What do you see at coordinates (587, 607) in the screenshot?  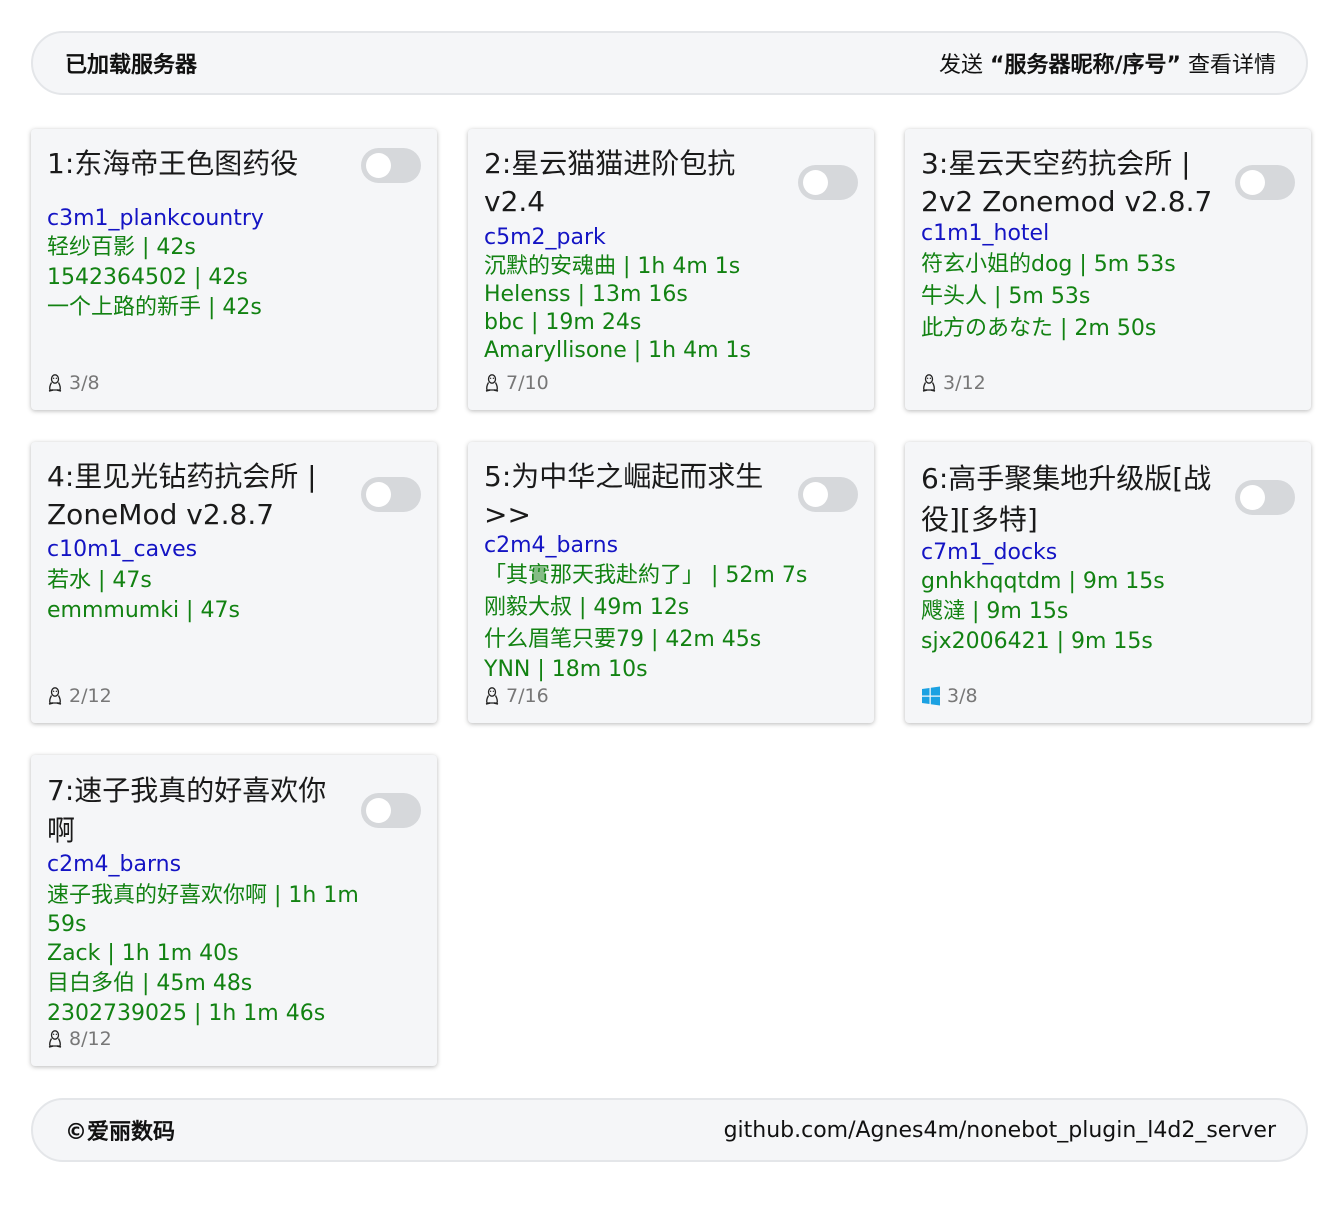 I see `player-entry: 刚毅大叔 | 49m 12s` at bounding box center [587, 607].